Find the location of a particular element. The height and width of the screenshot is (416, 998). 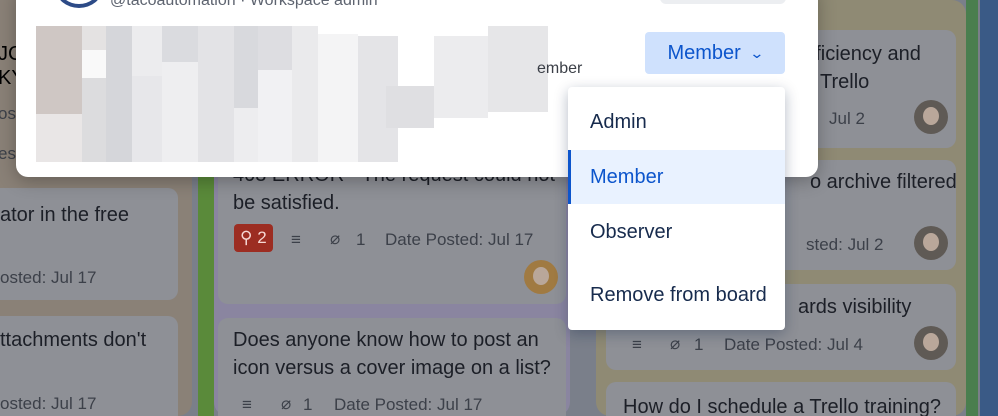

badge-count: 2 is located at coordinates (262, 237).